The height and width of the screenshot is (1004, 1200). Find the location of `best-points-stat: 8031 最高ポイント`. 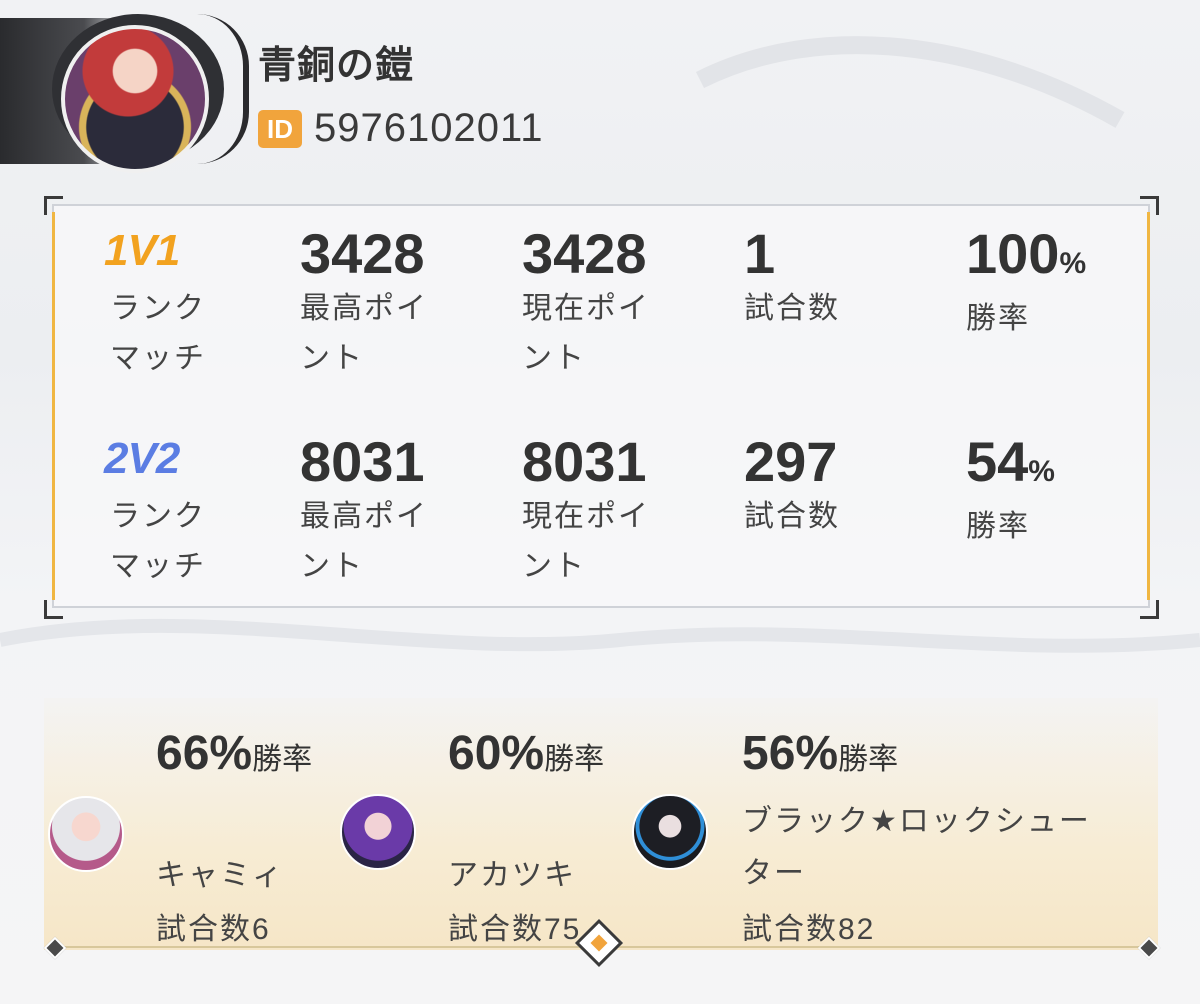

best-points-stat: 8031 最高ポイント is located at coordinates (375, 512).